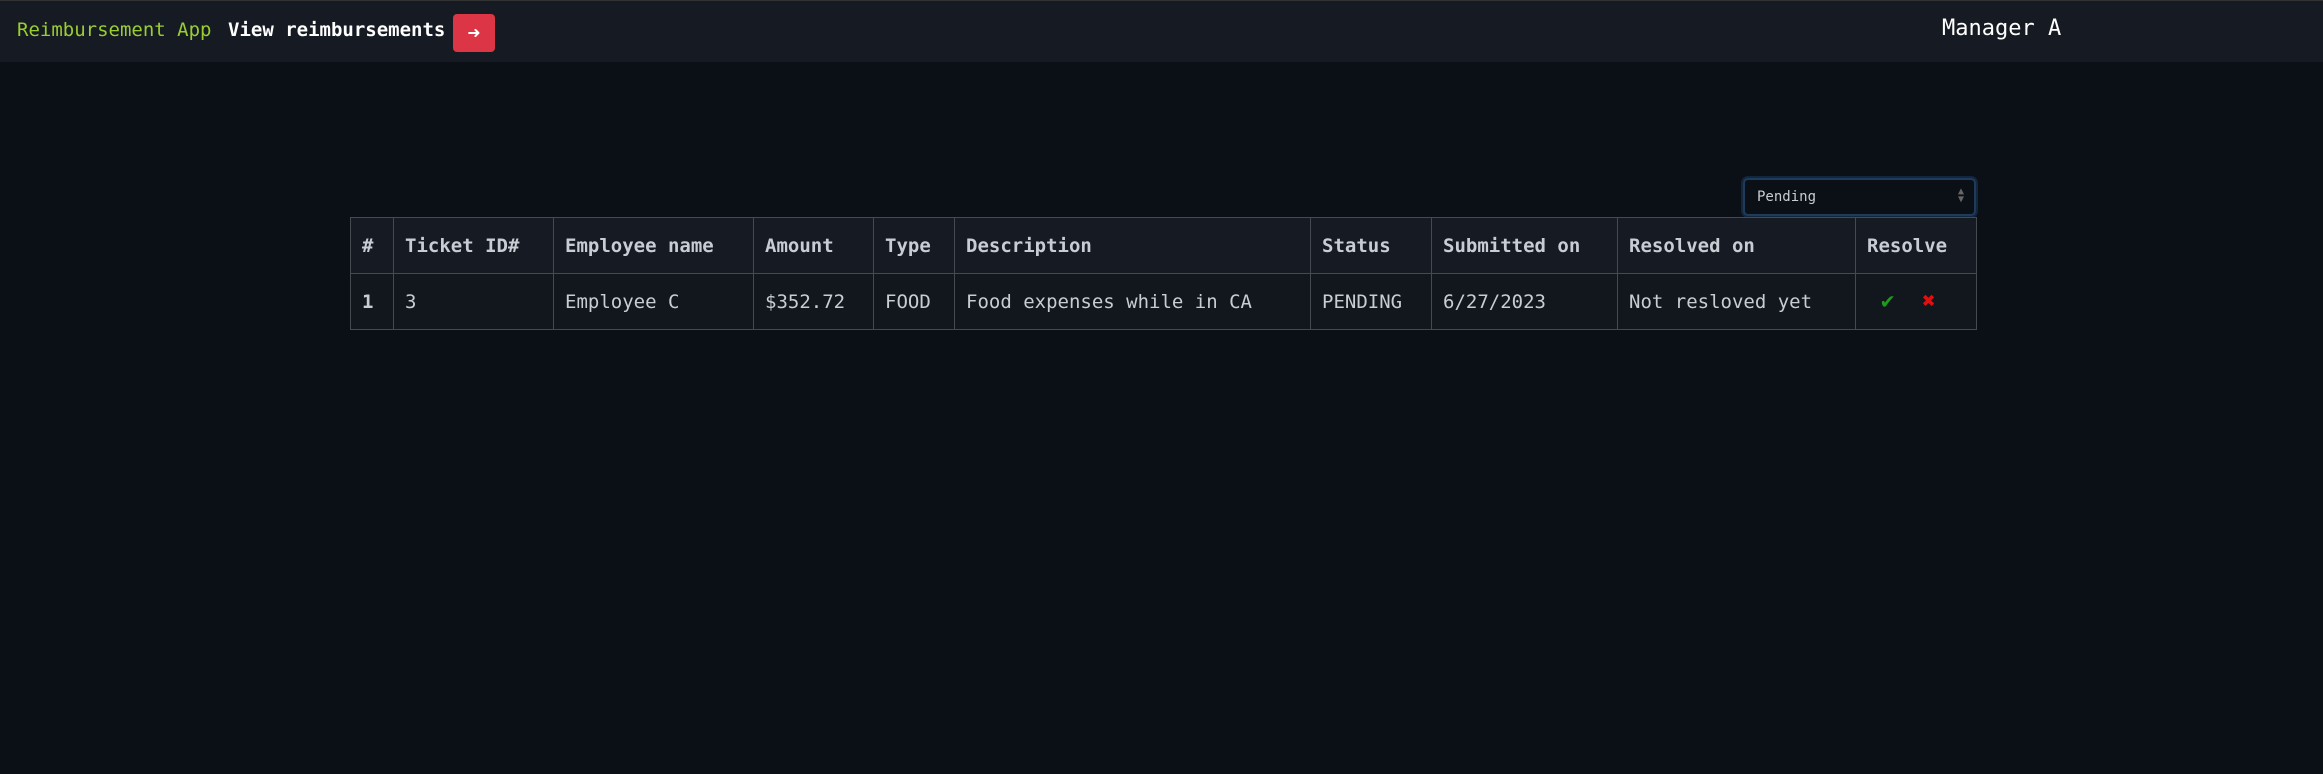 The image size is (2323, 774). I want to click on sign-out-icon: ➜, so click(474, 33).